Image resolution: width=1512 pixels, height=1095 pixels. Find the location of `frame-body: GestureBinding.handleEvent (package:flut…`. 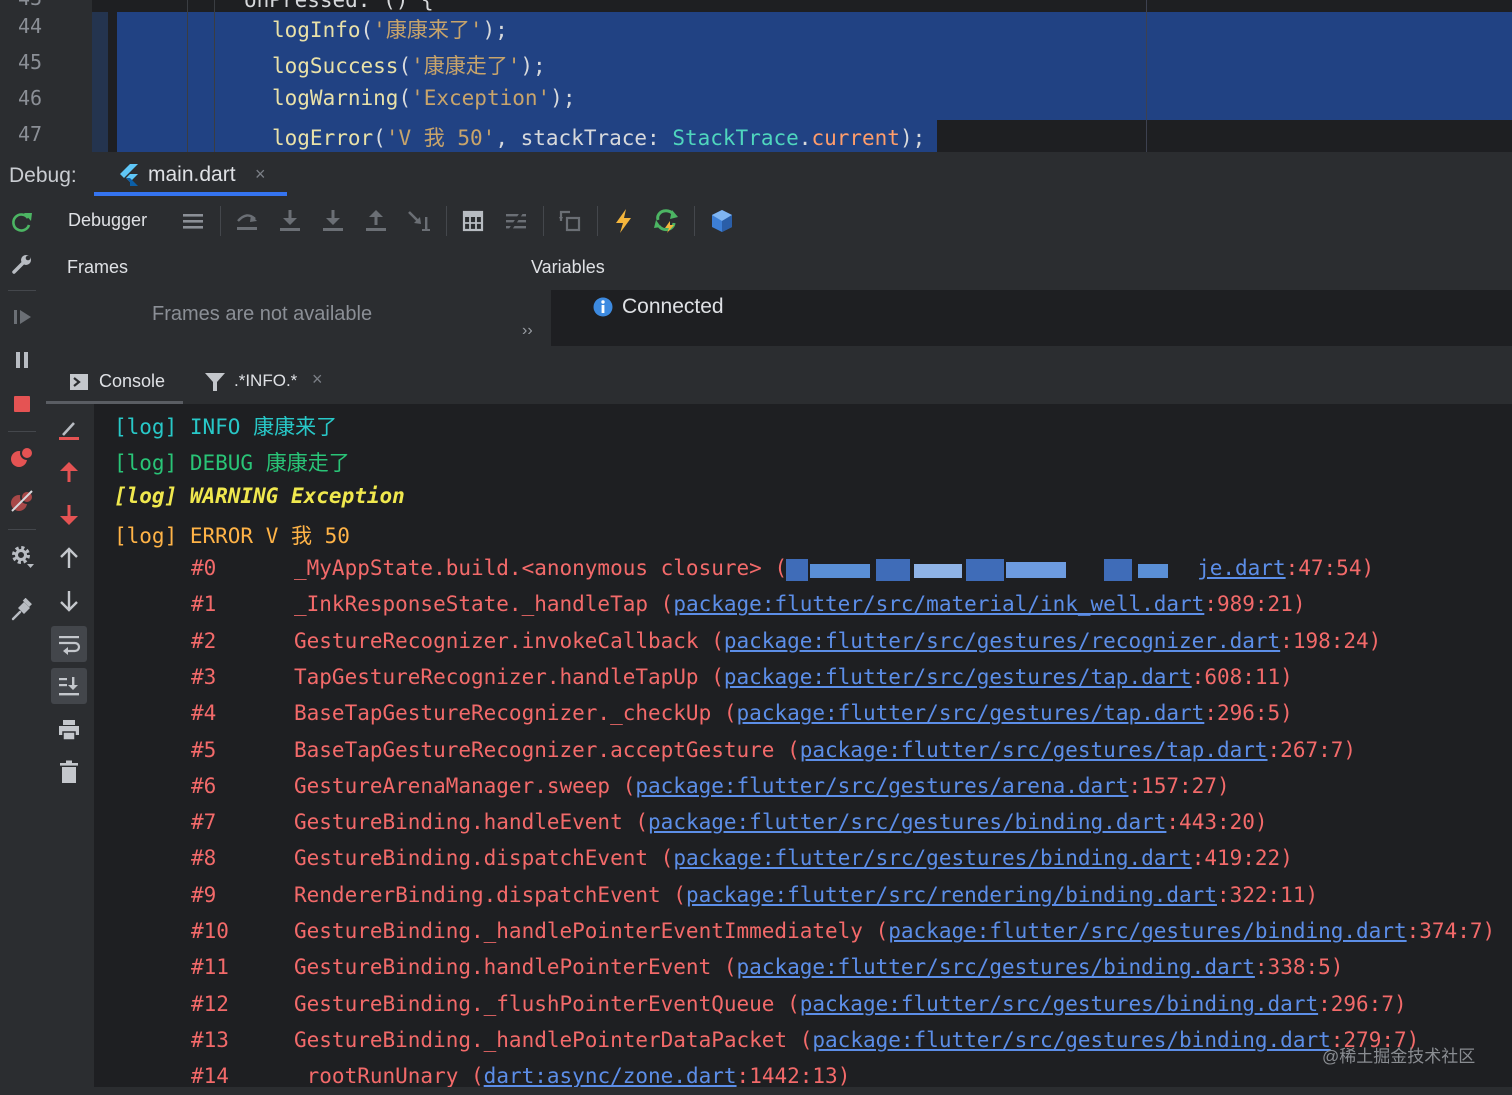

frame-body: GestureBinding.handleEvent (package:flut… is located at coordinates (781, 822).